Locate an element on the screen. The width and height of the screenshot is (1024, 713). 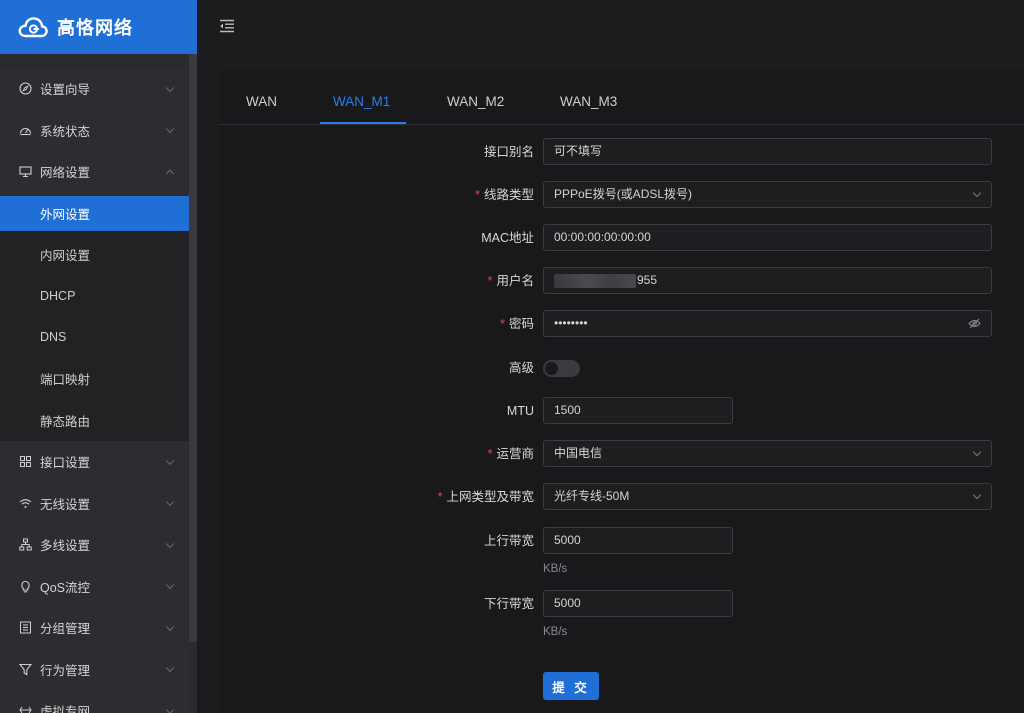
eye-hidden-icon is located at coordinates (974, 323).